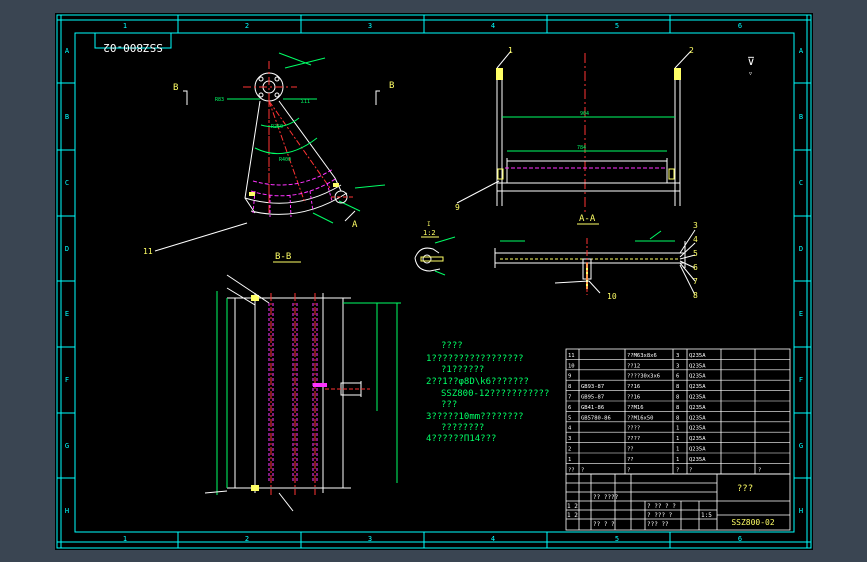 The image size is (867, 562). I want to click on title-block-scale: 1:5, so click(706, 515).